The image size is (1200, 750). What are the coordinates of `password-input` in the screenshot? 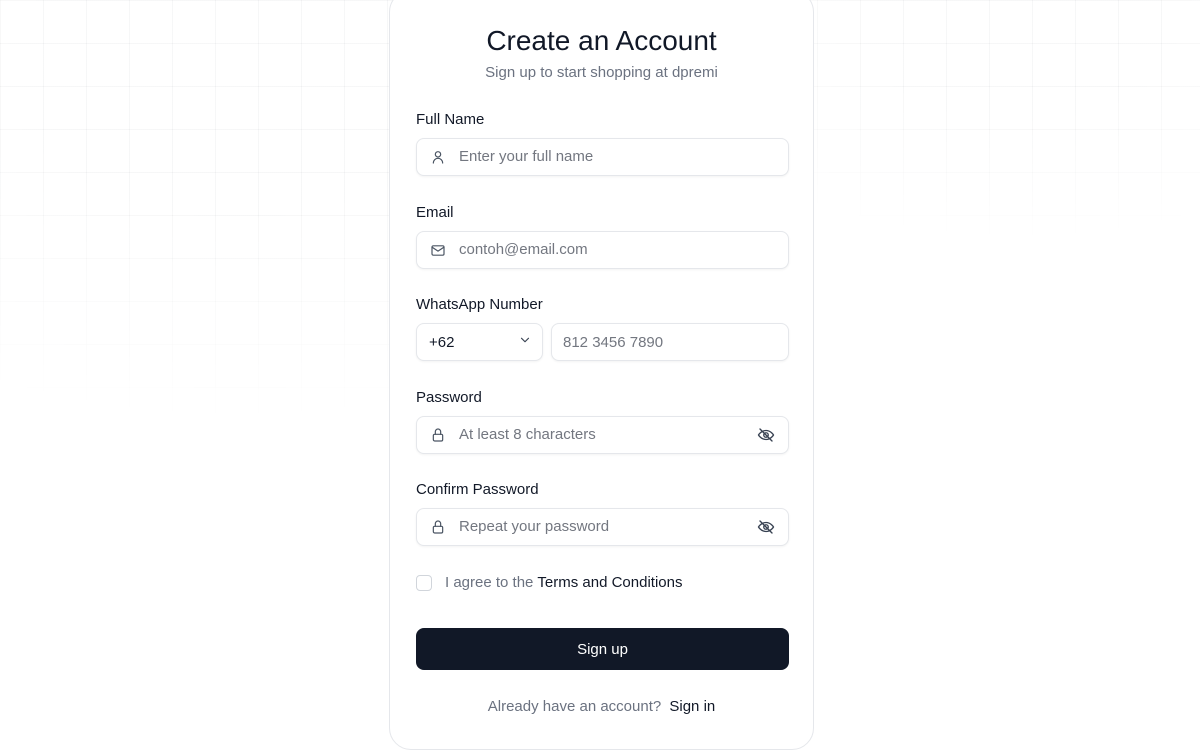 It's located at (607, 435).